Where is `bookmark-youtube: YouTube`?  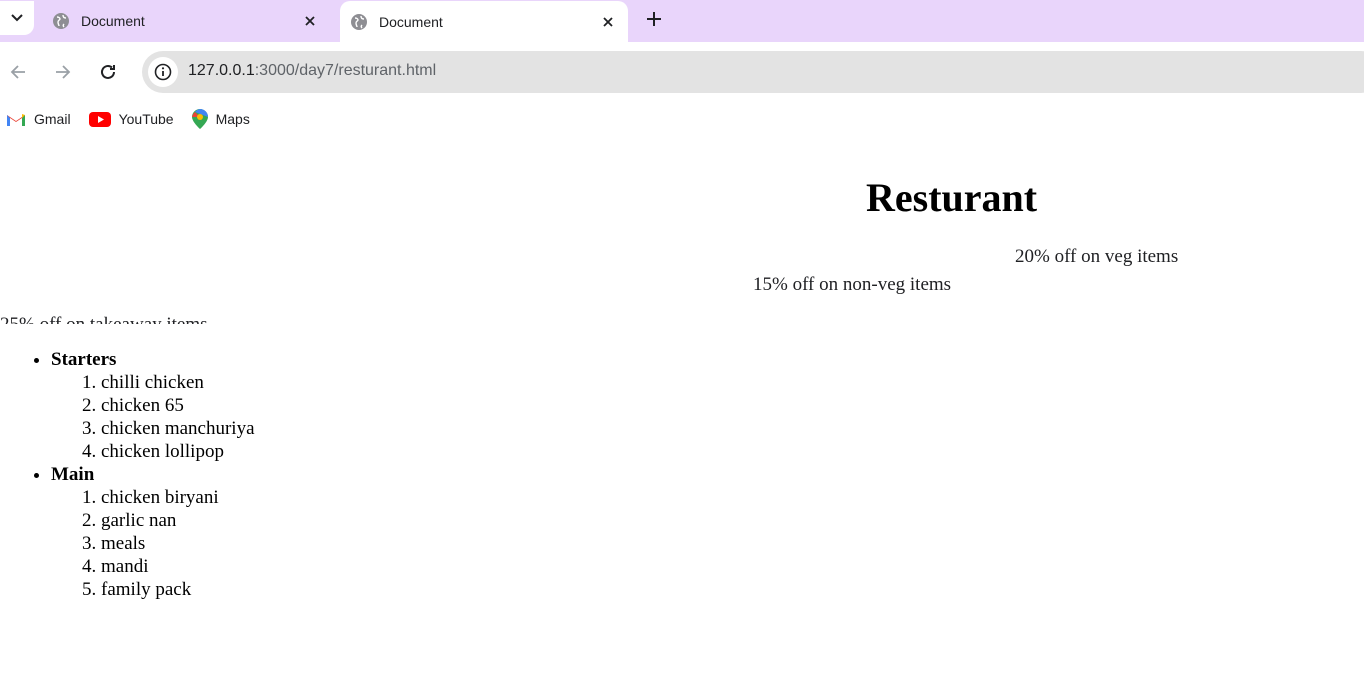 bookmark-youtube: YouTube is located at coordinates (131, 119).